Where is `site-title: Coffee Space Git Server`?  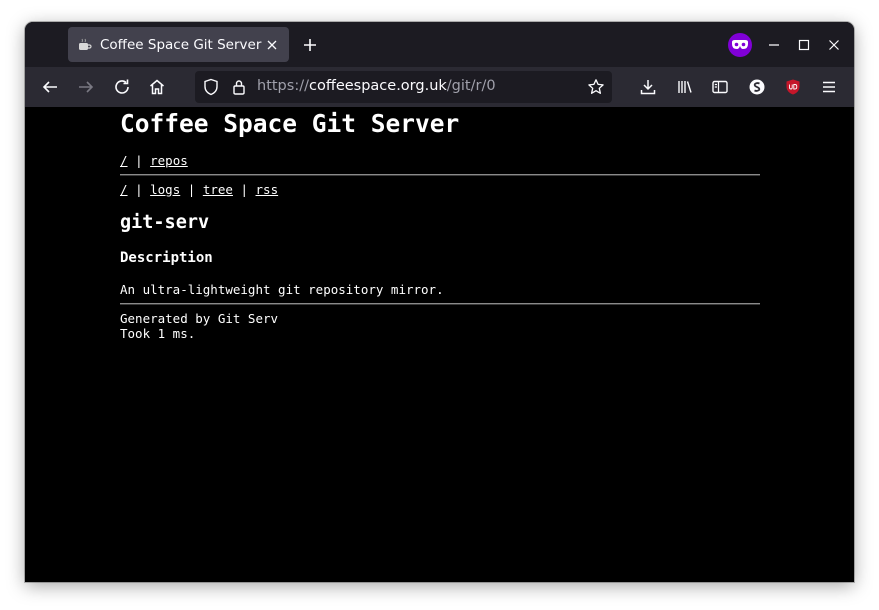 site-title: Coffee Space Git Server is located at coordinates (290, 123).